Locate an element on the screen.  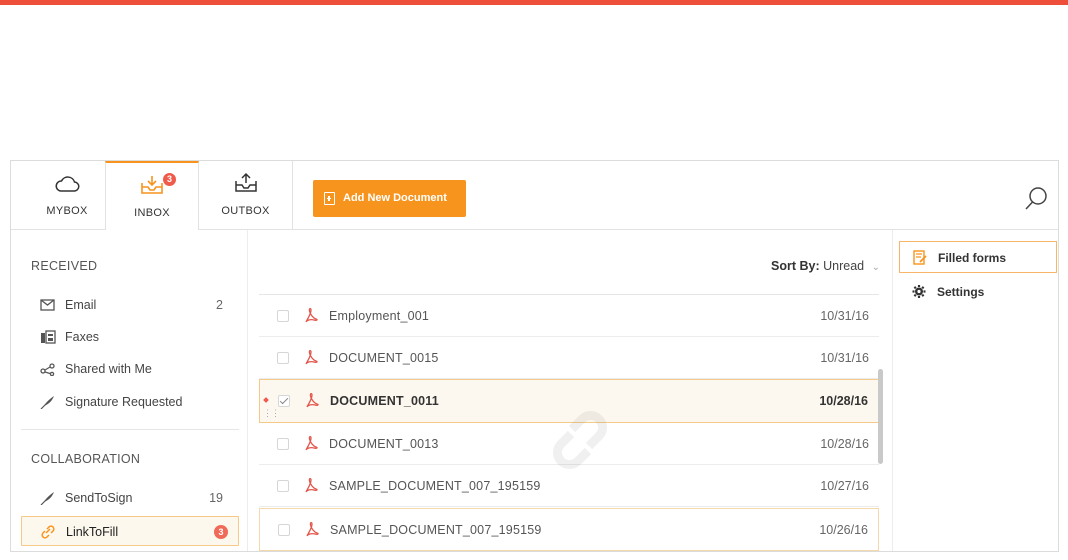
filled-forms-icon is located at coordinates (920, 257).